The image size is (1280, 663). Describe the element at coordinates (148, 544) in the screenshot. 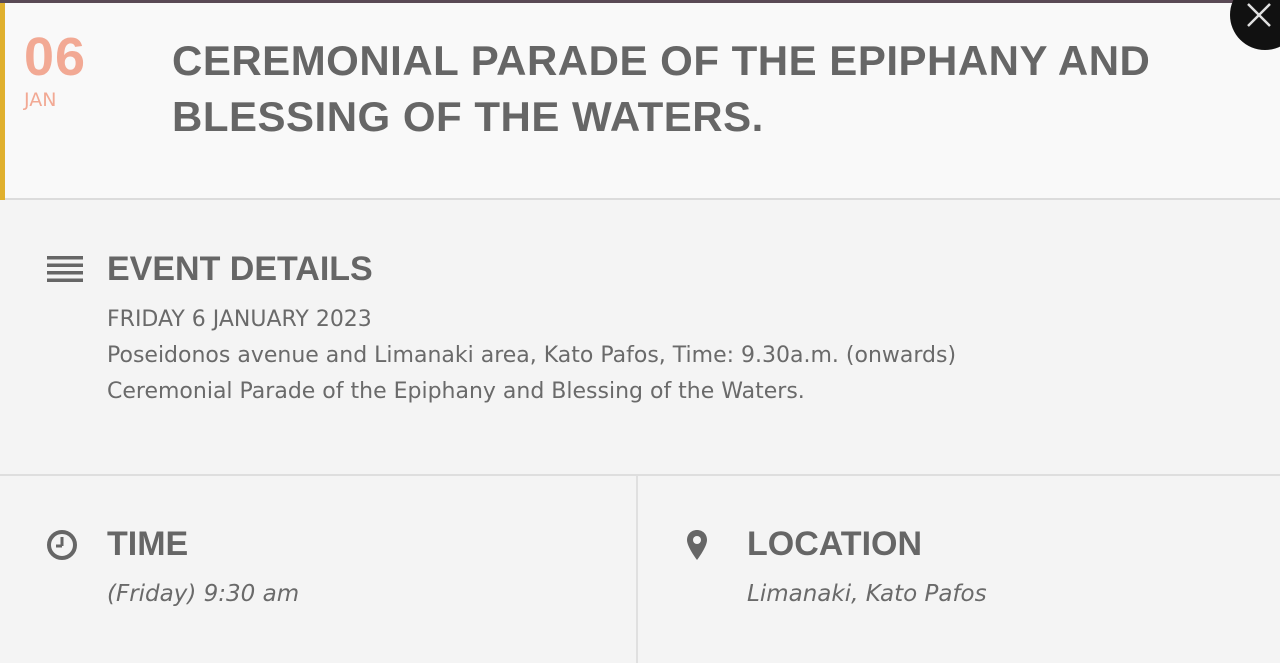

I see `time-heading: TIME` at that location.